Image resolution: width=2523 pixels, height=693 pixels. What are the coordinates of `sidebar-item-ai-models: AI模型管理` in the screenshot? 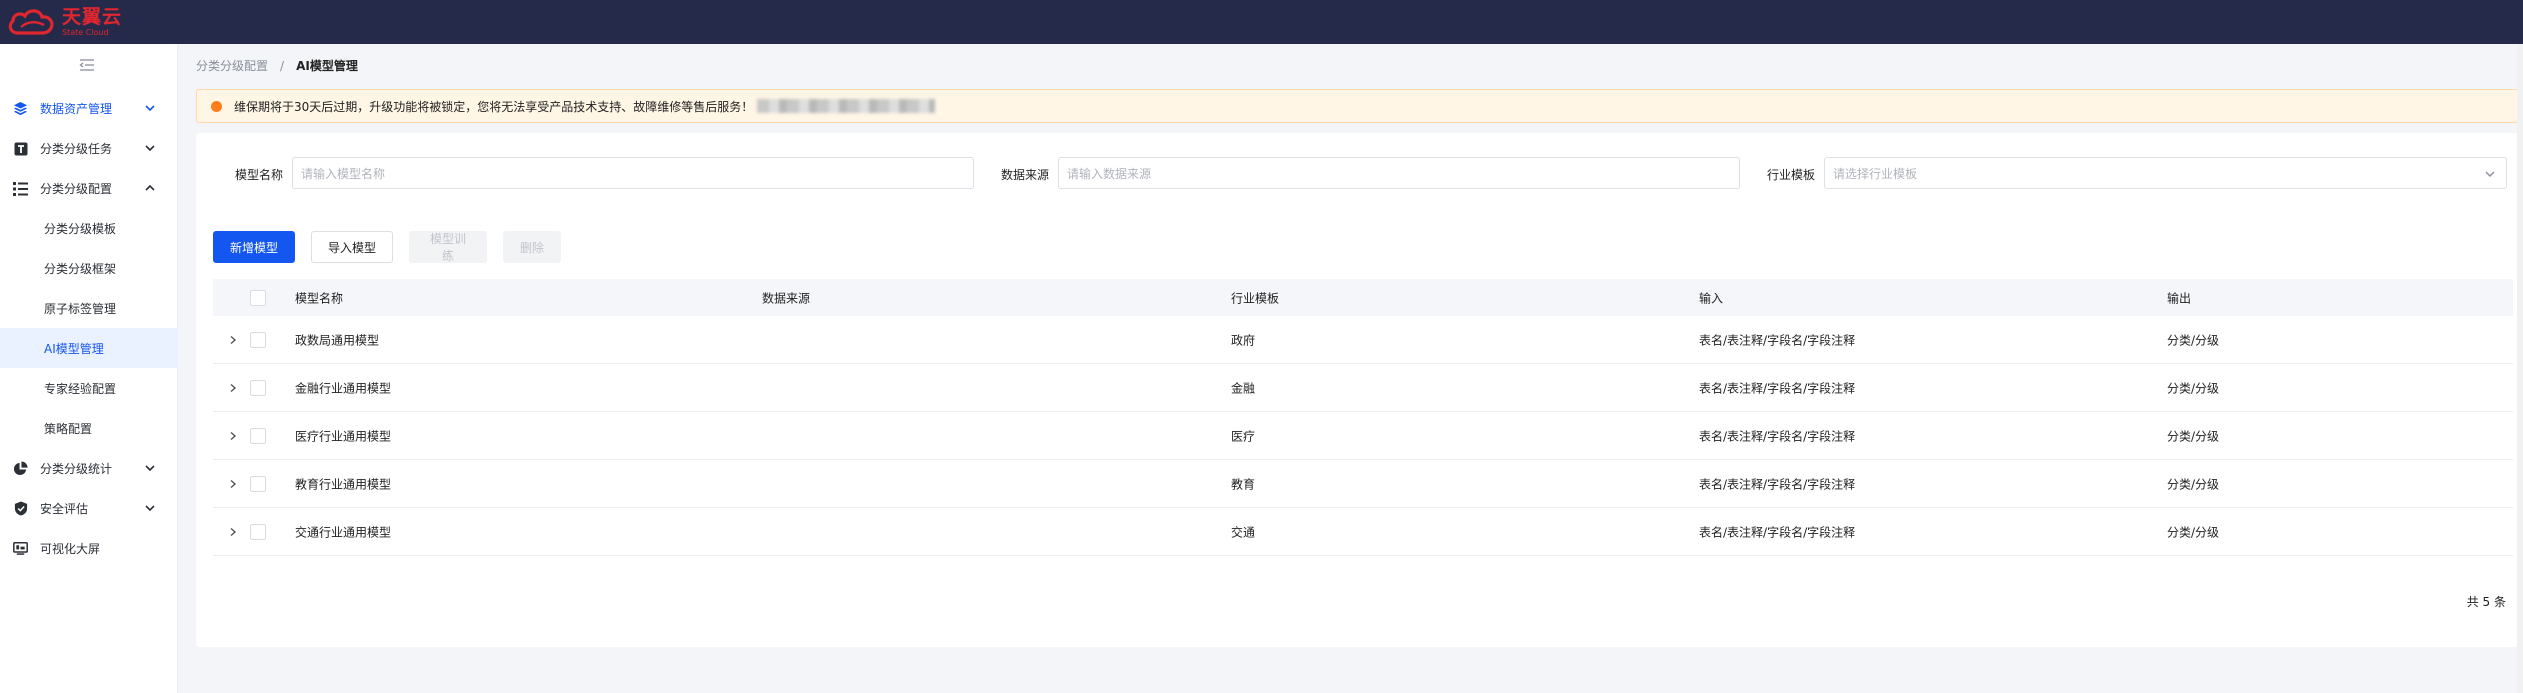 It's located at (89, 348).